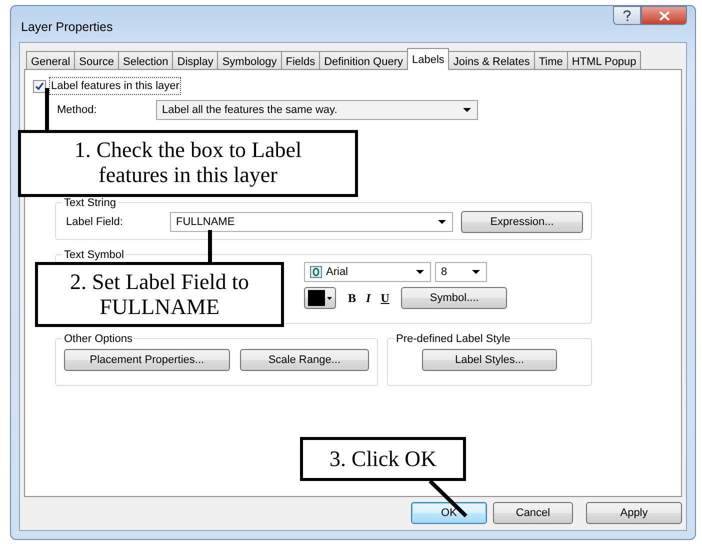  What do you see at coordinates (51, 60) in the screenshot?
I see `tab: General` at bounding box center [51, 60].